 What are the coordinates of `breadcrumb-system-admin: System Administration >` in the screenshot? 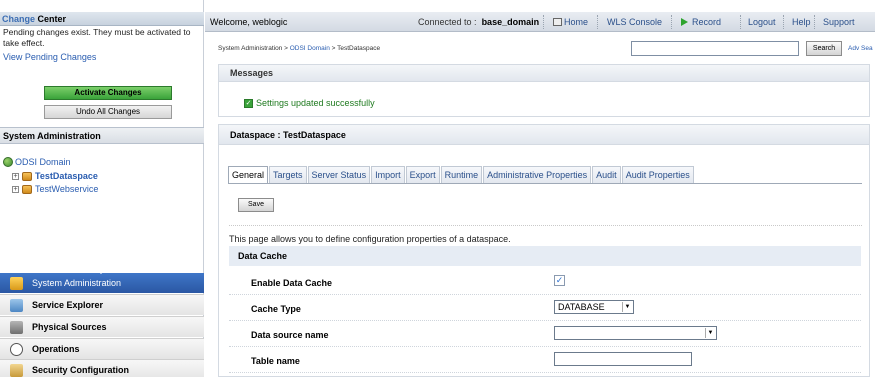 It's located at (254, 48).